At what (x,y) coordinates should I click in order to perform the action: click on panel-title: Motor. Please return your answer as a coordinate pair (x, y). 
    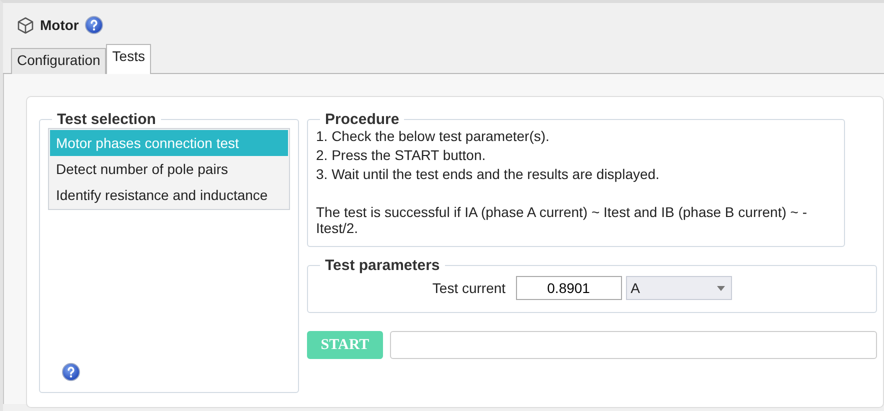
    Looking at the image, I should click on (59, 25).